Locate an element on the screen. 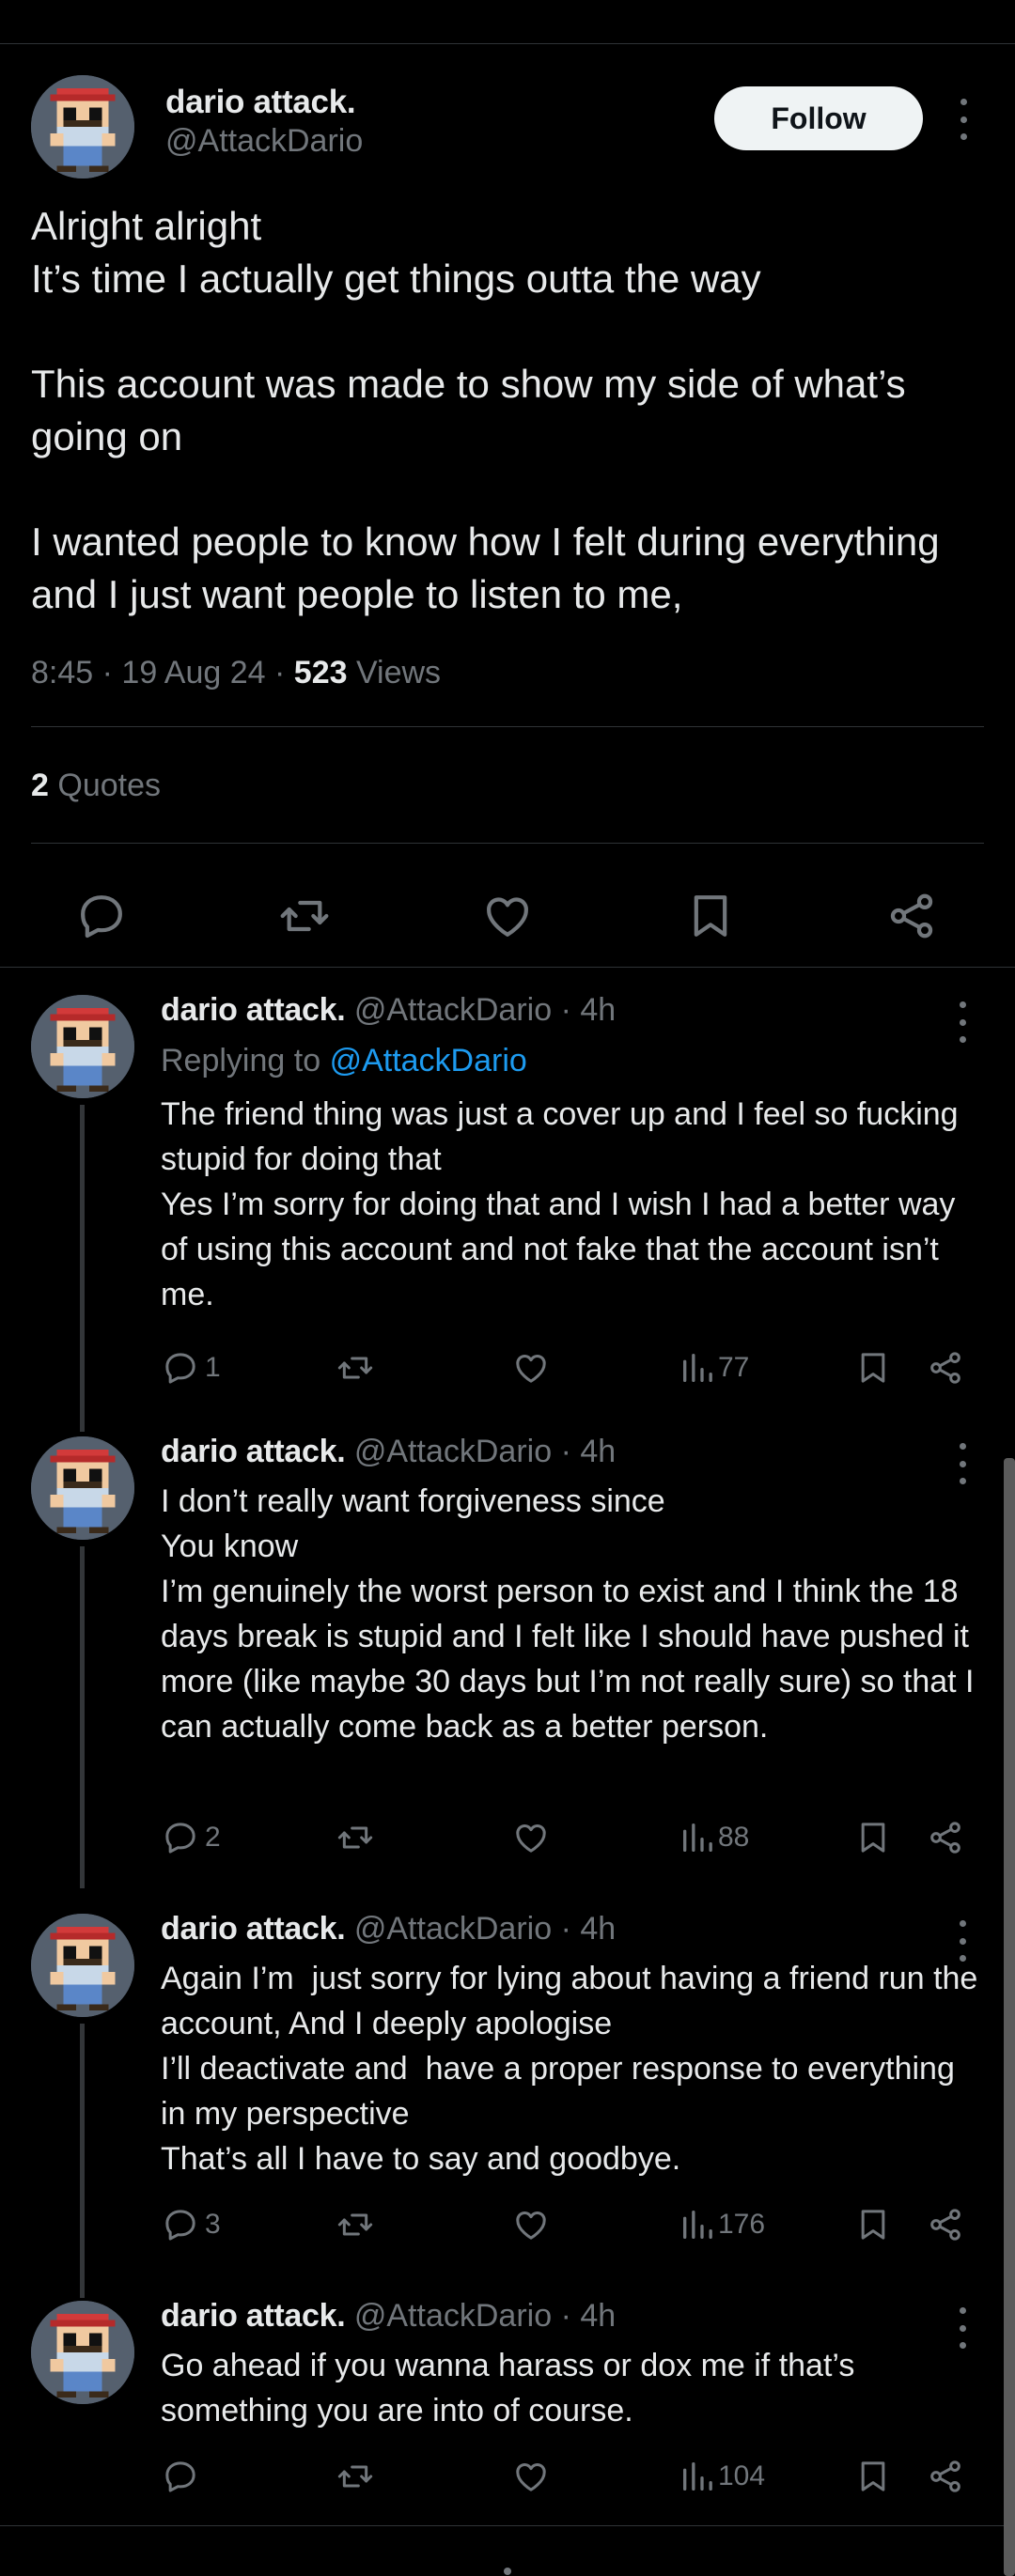 This screenshot has height=2576, width=1015. views-count: 176 is located at coordinates (742, 2225).